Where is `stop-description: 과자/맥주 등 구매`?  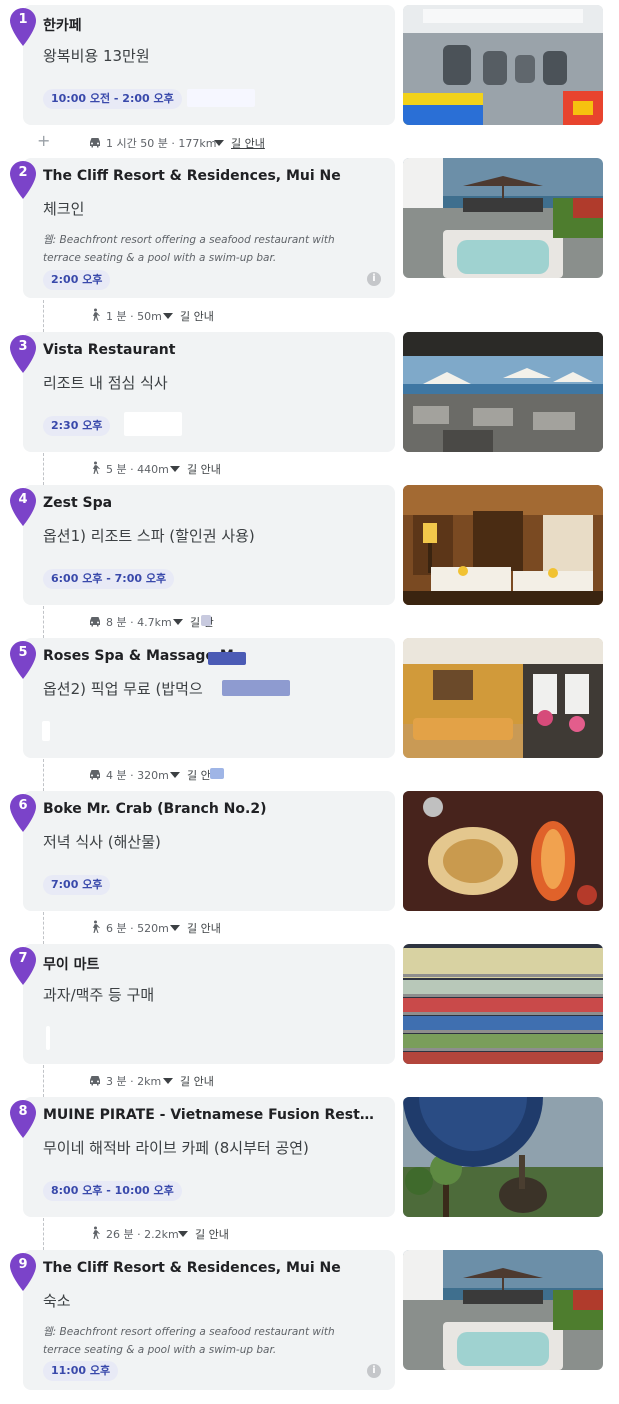
stop-description: 과자/맥주 등 구매 is located at coordinates (99, 995).